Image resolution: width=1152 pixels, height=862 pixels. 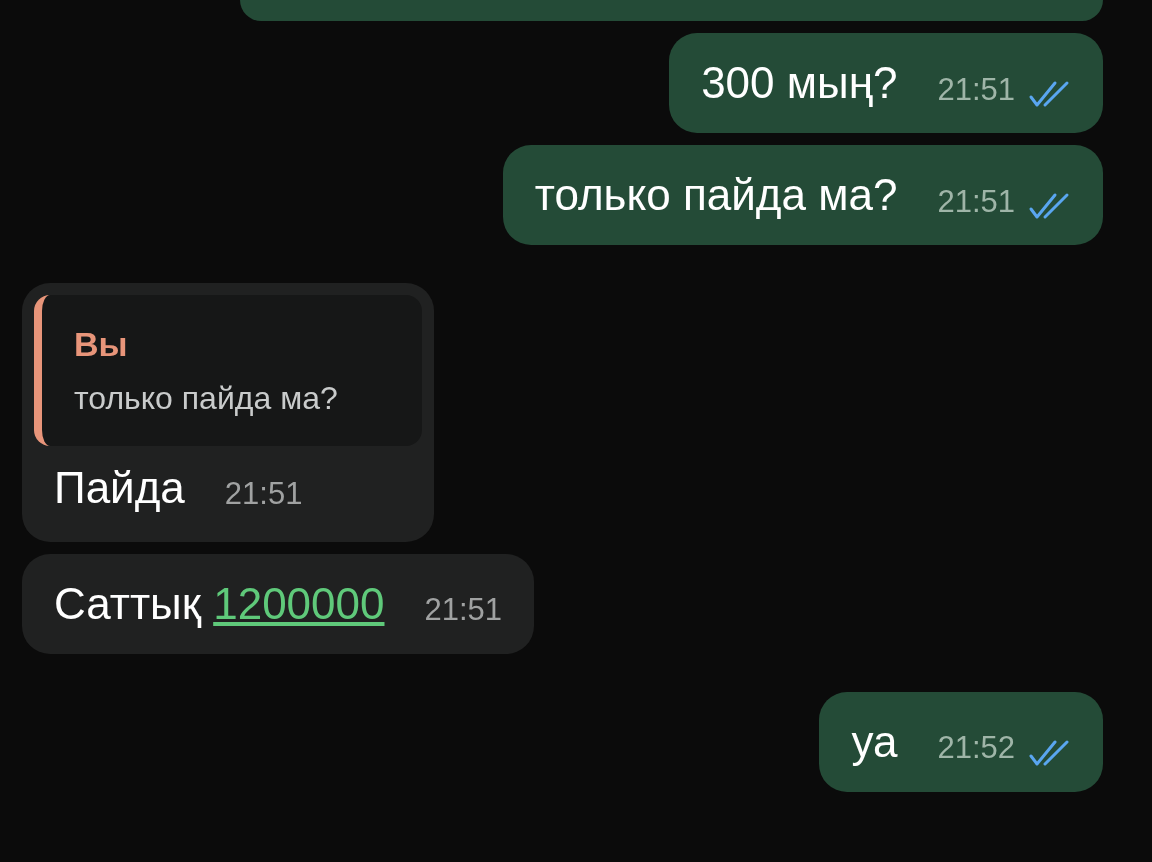 What do you see at coordinates (206, 398) in the screenshot?
I see `reply-text: только пайда ма?` at bounding box center [206, 398].